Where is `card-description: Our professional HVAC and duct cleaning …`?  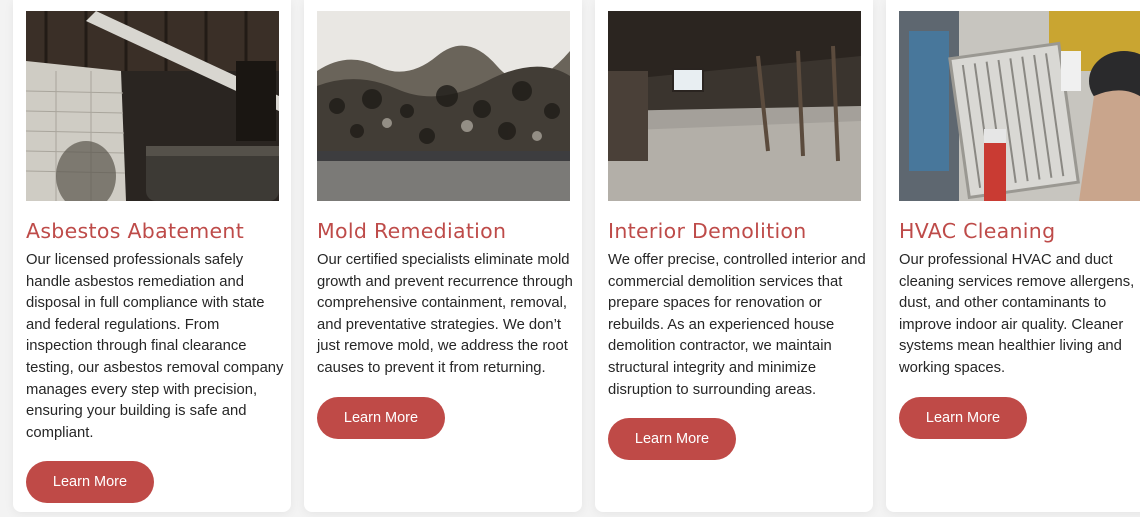
card-description: Our professional HVAC and duct cleaning … is located at coordinates (1017, 314).